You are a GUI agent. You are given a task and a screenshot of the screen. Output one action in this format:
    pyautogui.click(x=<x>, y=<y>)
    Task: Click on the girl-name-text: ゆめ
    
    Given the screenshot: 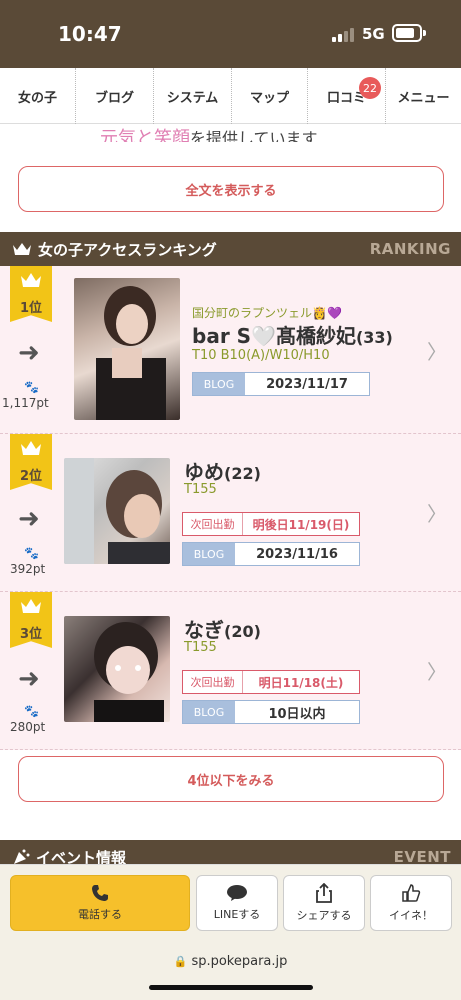 What is the action you would take?
    pyautogui.click(x=204, y=472)
    